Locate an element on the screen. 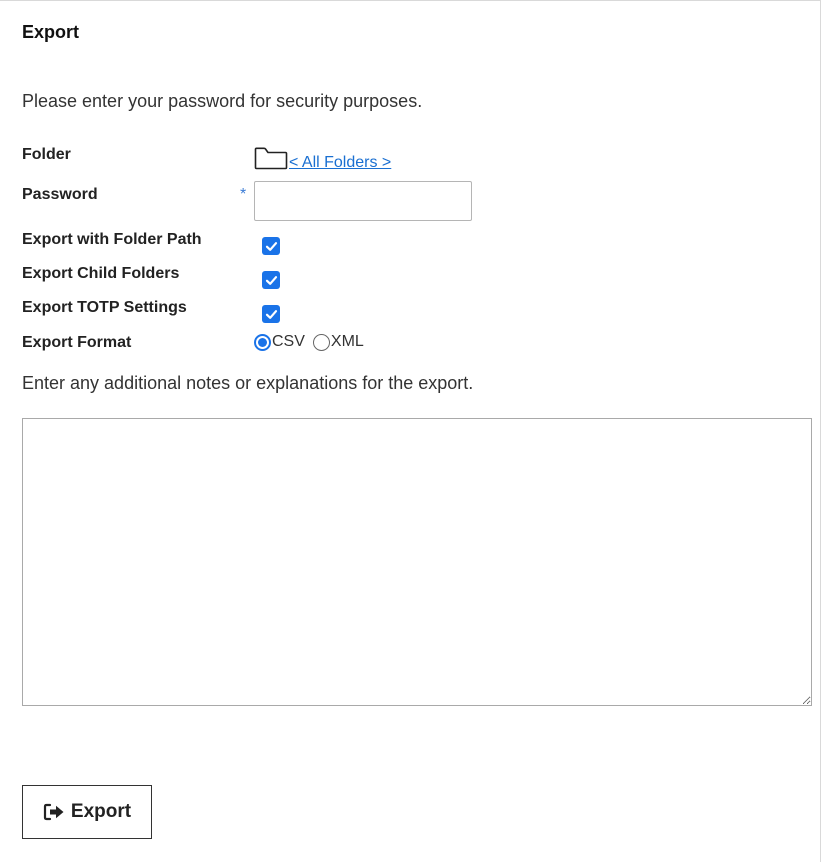 This screenshot has height=863, width=822. password-input is located at coordinates (363, 201).